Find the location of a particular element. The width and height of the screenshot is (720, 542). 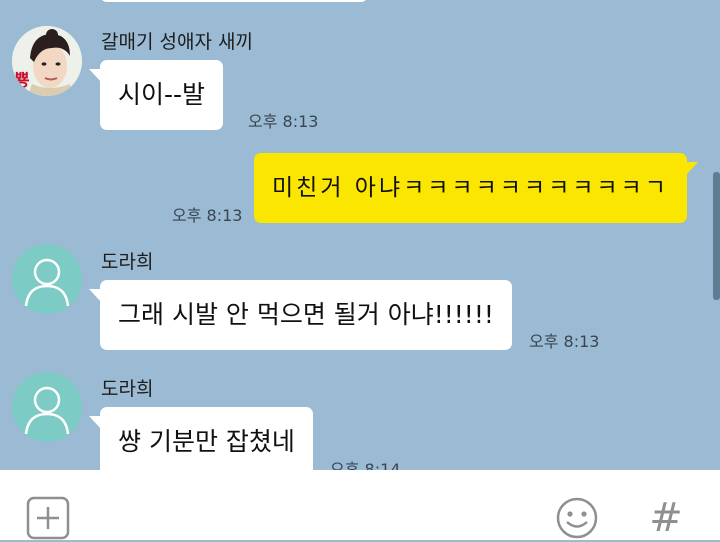

sender-name: 갈매기 성애자 새끼 is located at coordinates (177, 42).